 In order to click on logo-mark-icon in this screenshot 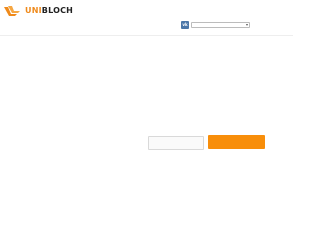, I will do `click(12, 11)`.